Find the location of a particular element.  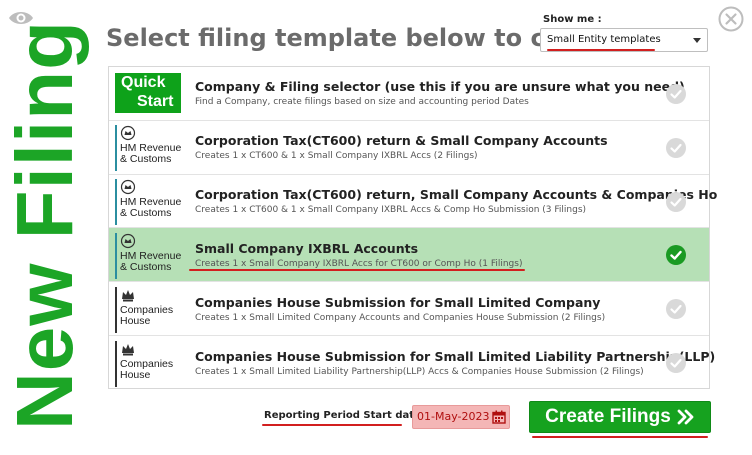

template-filter-select: Small Entity templates is located at coordinates (624, 40).